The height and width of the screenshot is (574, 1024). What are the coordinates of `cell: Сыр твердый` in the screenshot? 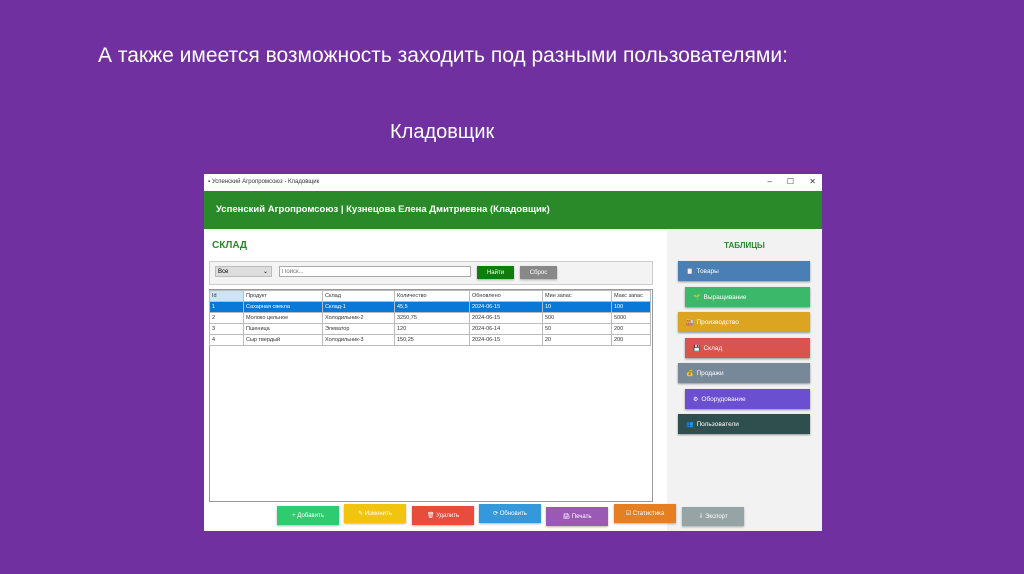 It's located at (283, 340).